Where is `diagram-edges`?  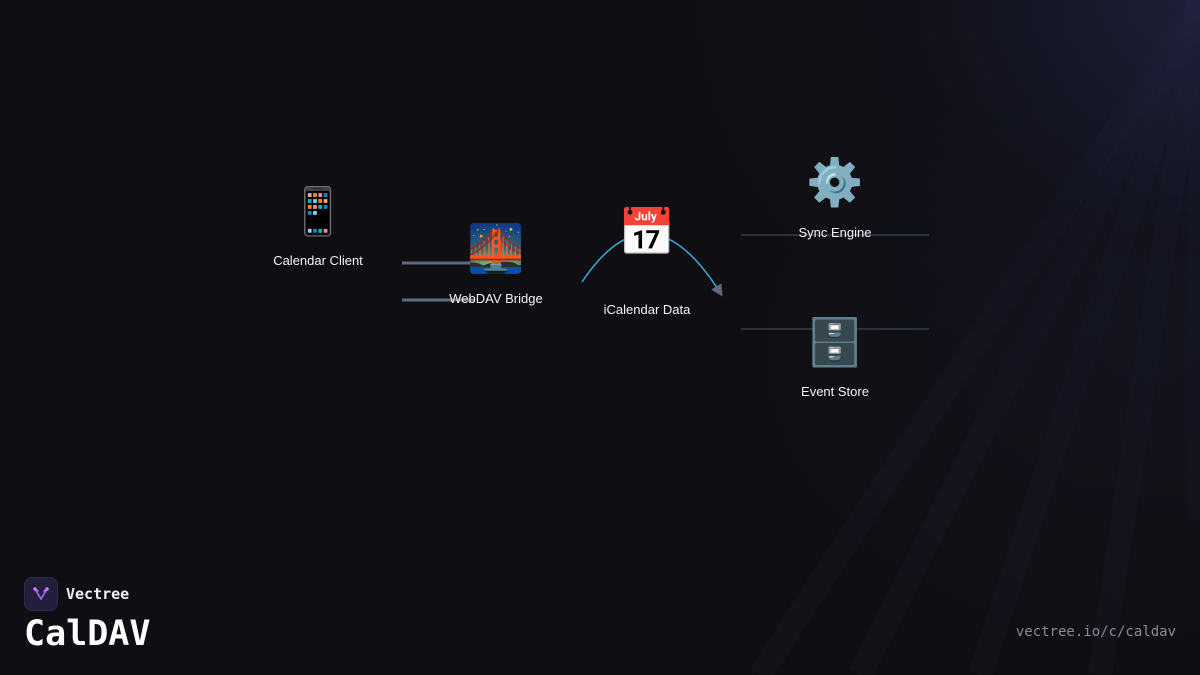
diagram-edges is located at coordinates (665, 281).